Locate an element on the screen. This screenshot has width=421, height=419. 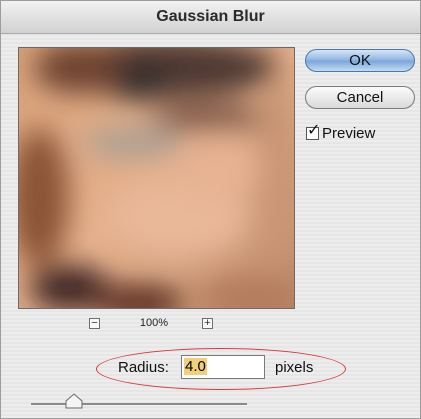
preview-checkbox: ✓ is located at coordinates (313, 131).